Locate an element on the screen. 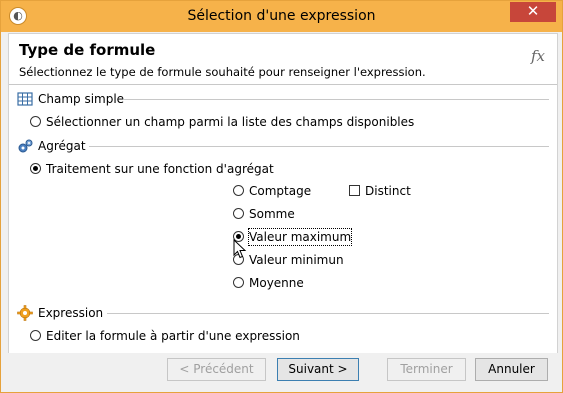  section-label: Expression is located at coordinates (71, 313).